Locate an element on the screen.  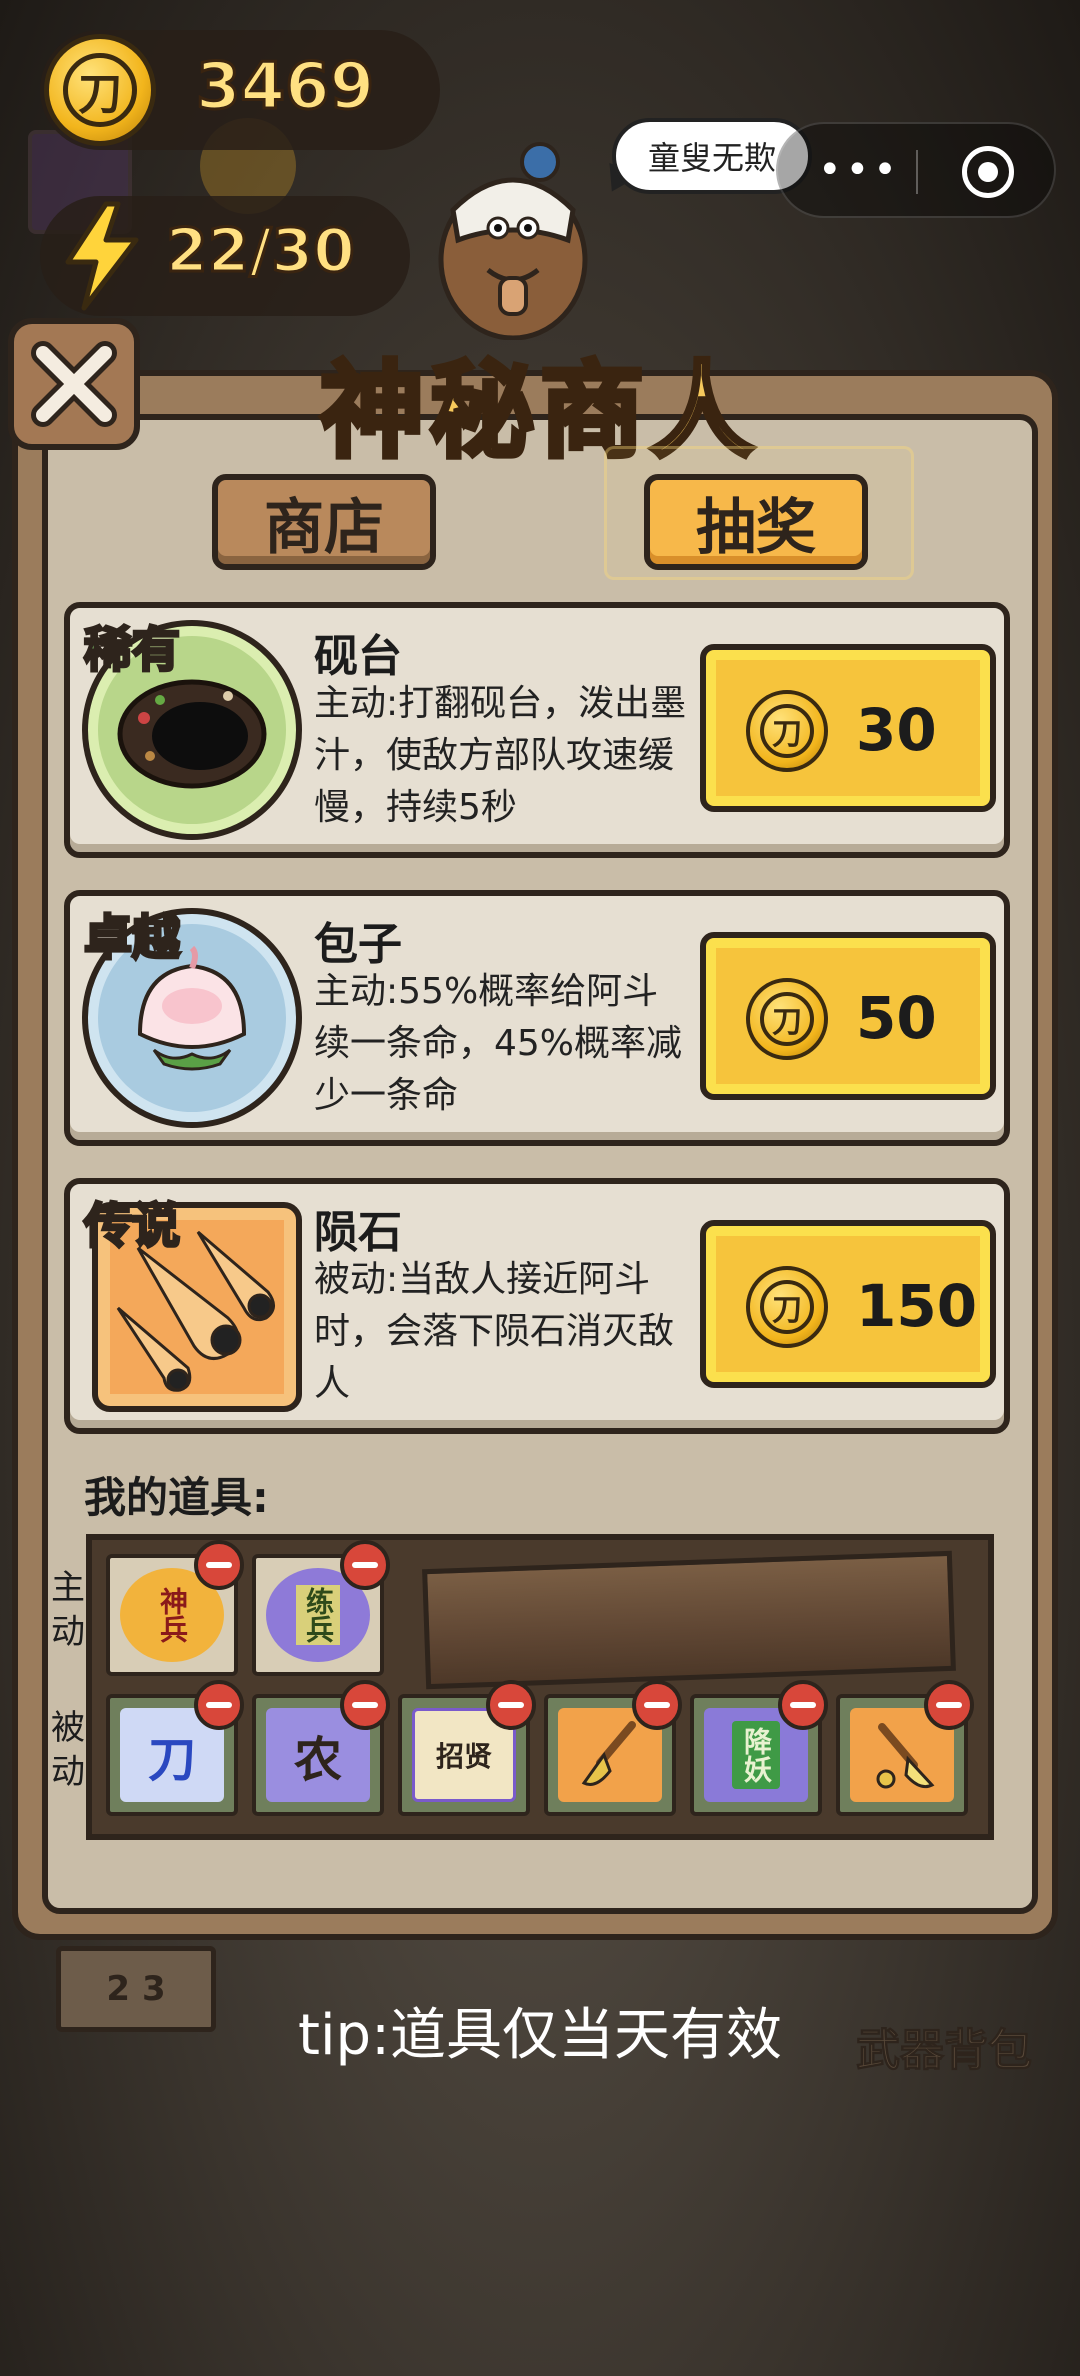
more-icon: ••• is located at coordinates (859, 170).